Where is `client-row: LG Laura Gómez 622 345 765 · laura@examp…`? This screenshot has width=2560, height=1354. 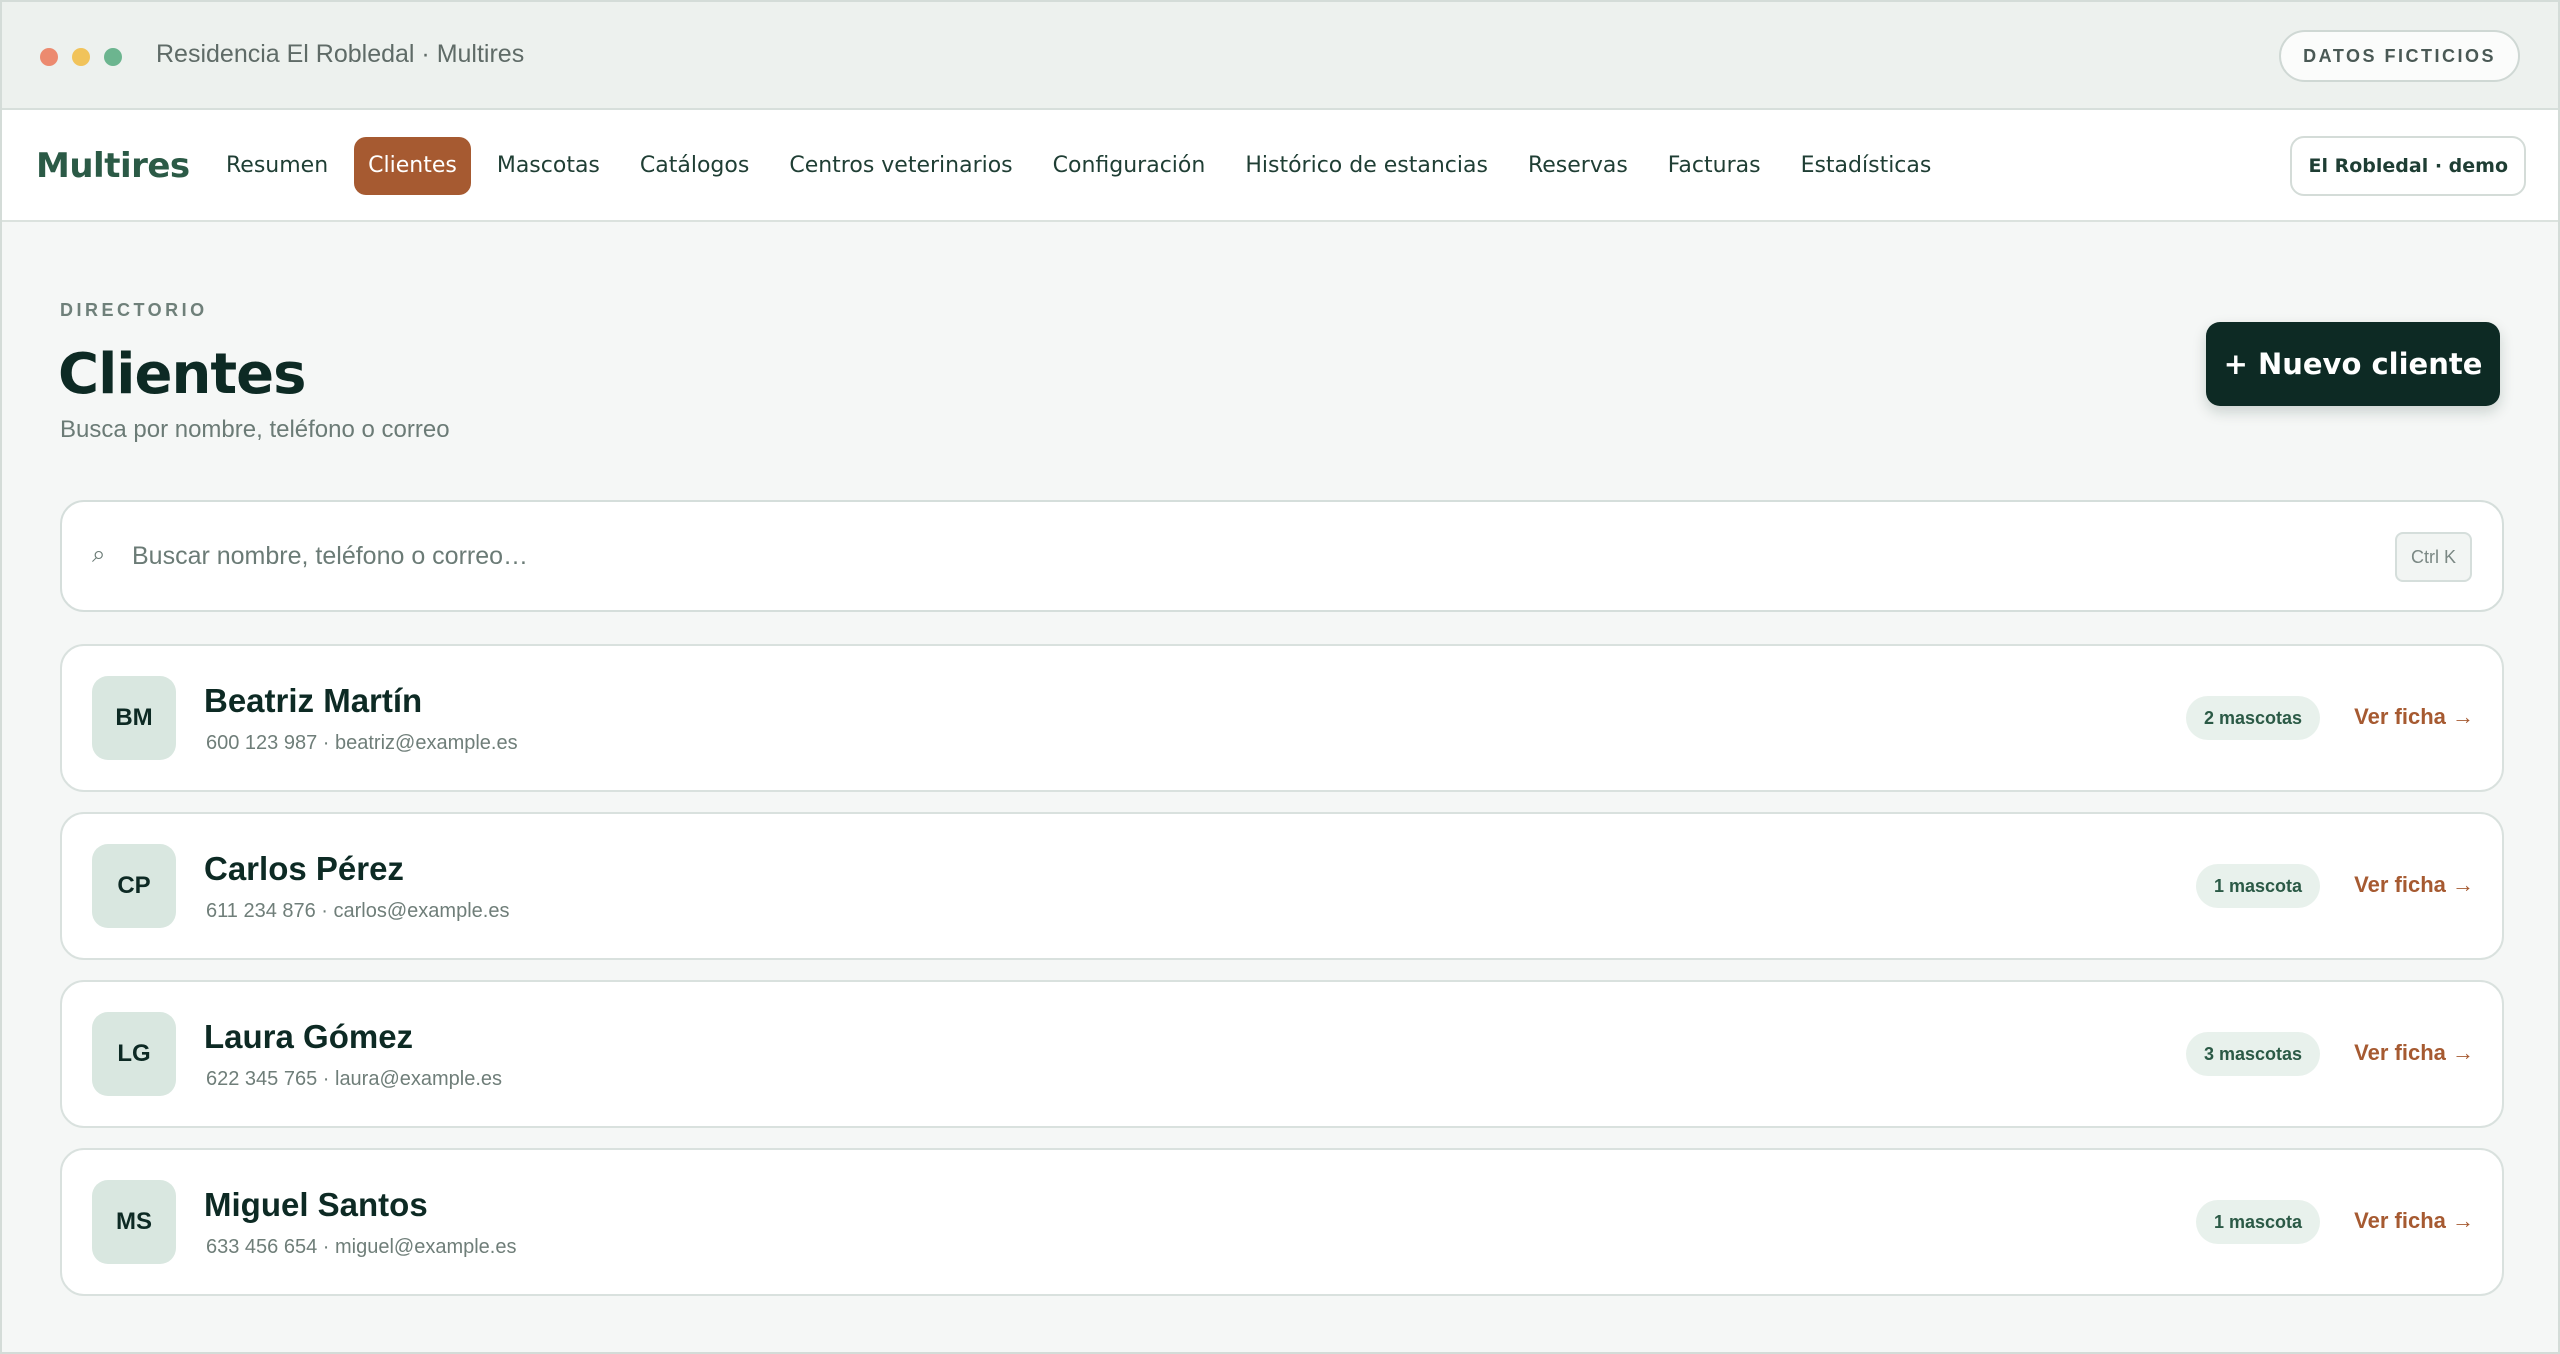
client-row: LG Laura Gómez 622 345 765 · laura@examp… is located at coordinates (1282, 1054).